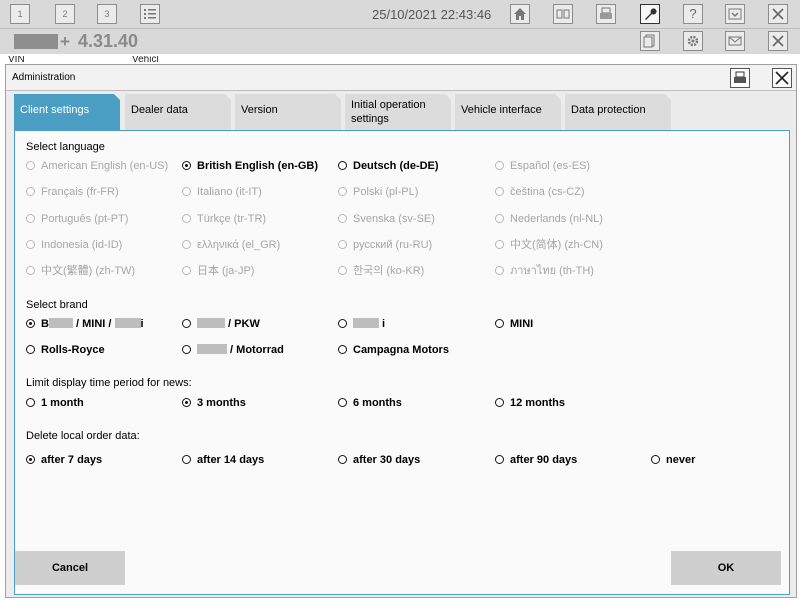  What do you see at coordinates (693, 41) in the screenshot?
I see `gear-icon` at bounding box center [693, 41].